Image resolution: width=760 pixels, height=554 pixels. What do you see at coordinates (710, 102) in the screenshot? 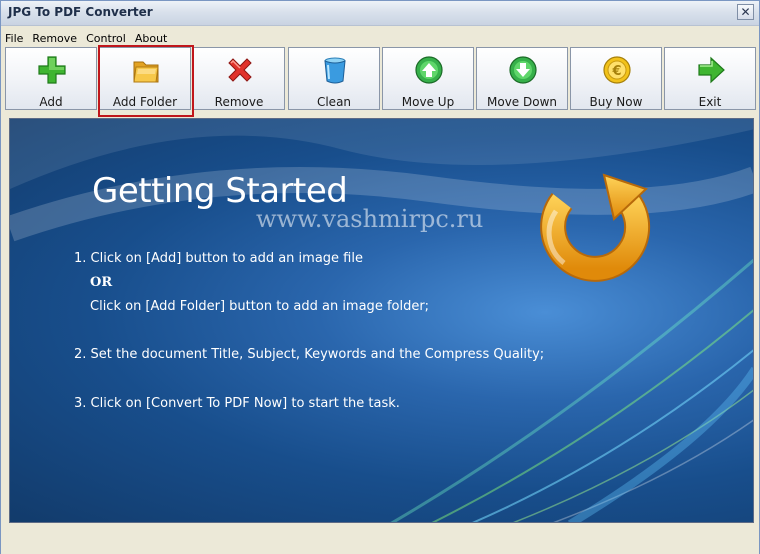
I see `exit-label: Exit` at bounding box center [710, 102].